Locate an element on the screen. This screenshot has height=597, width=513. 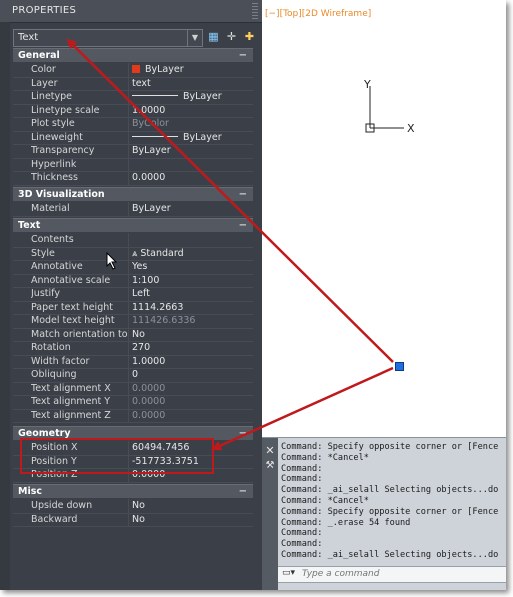
category-3d-visualization: 3D Visualization − is located at coordinates (133, 194).